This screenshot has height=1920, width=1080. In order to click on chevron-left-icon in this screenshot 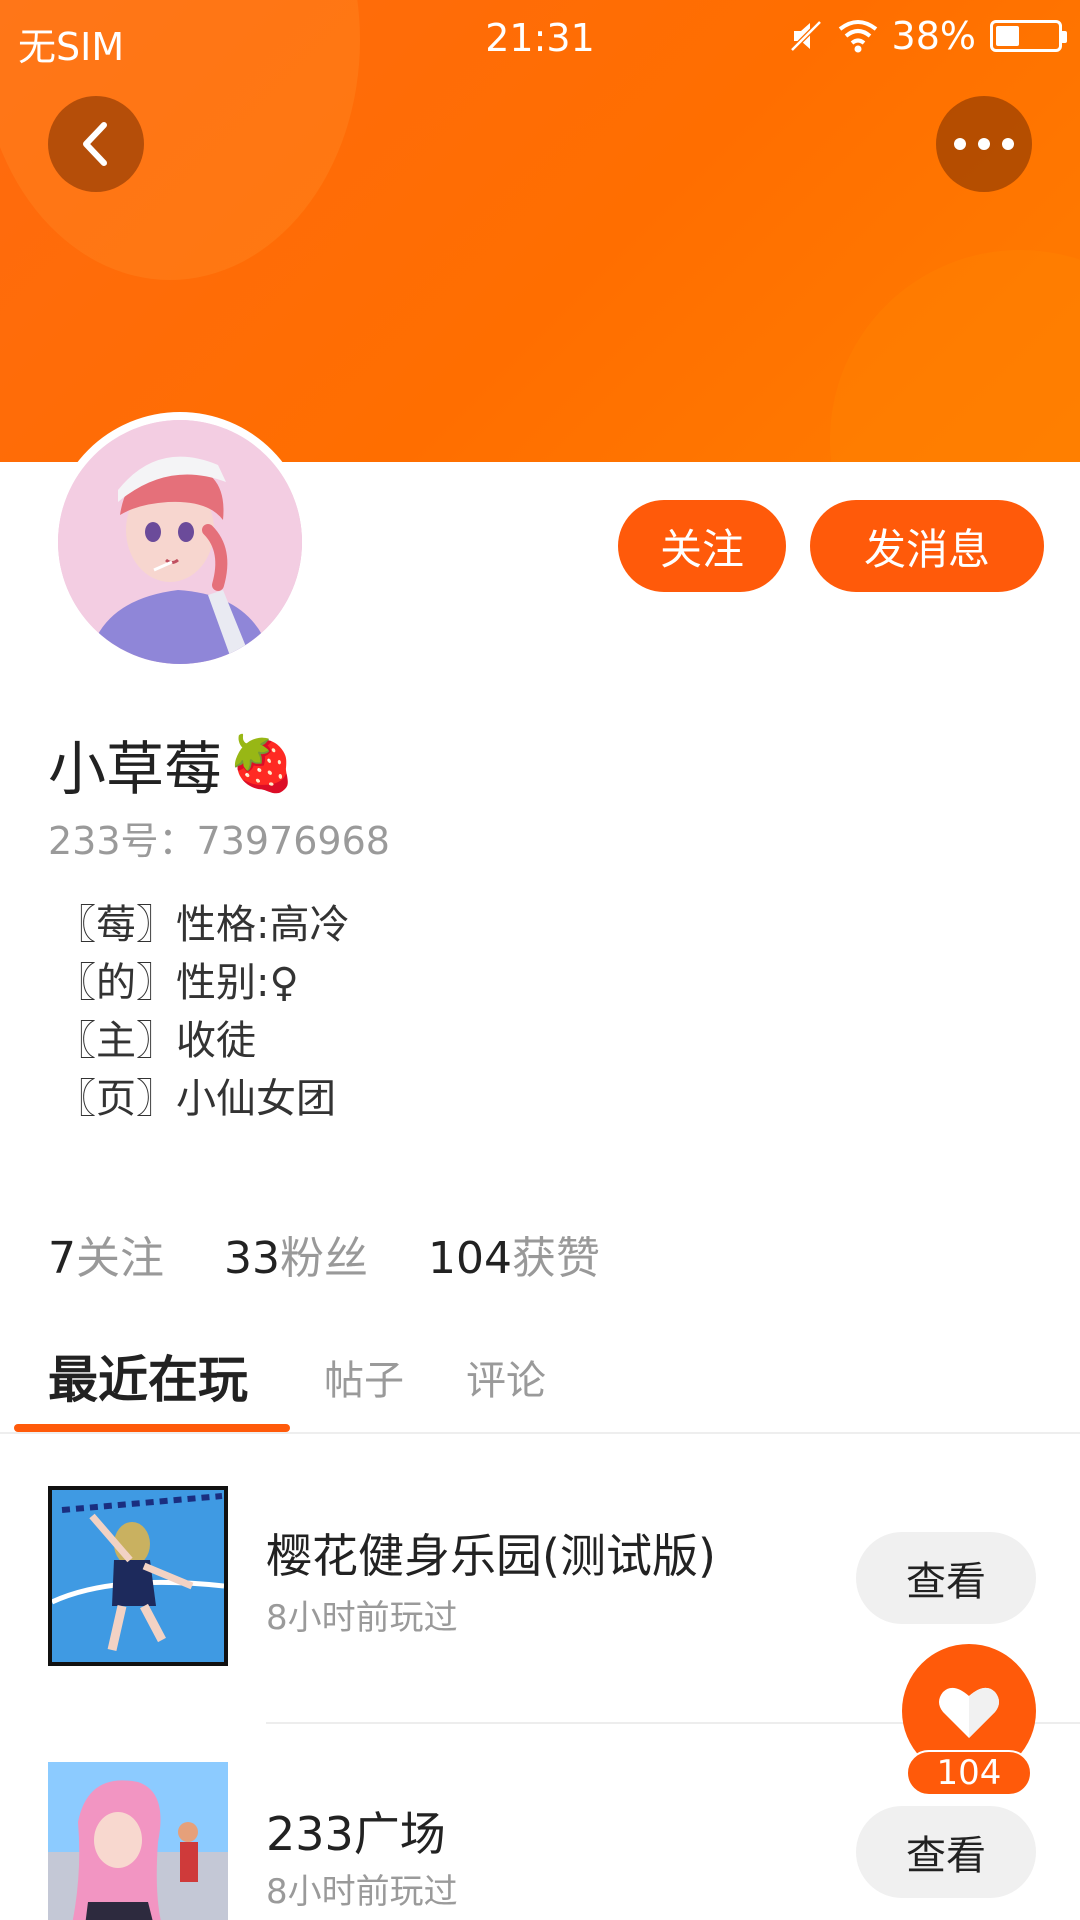, I will do `click(95, 144)`.